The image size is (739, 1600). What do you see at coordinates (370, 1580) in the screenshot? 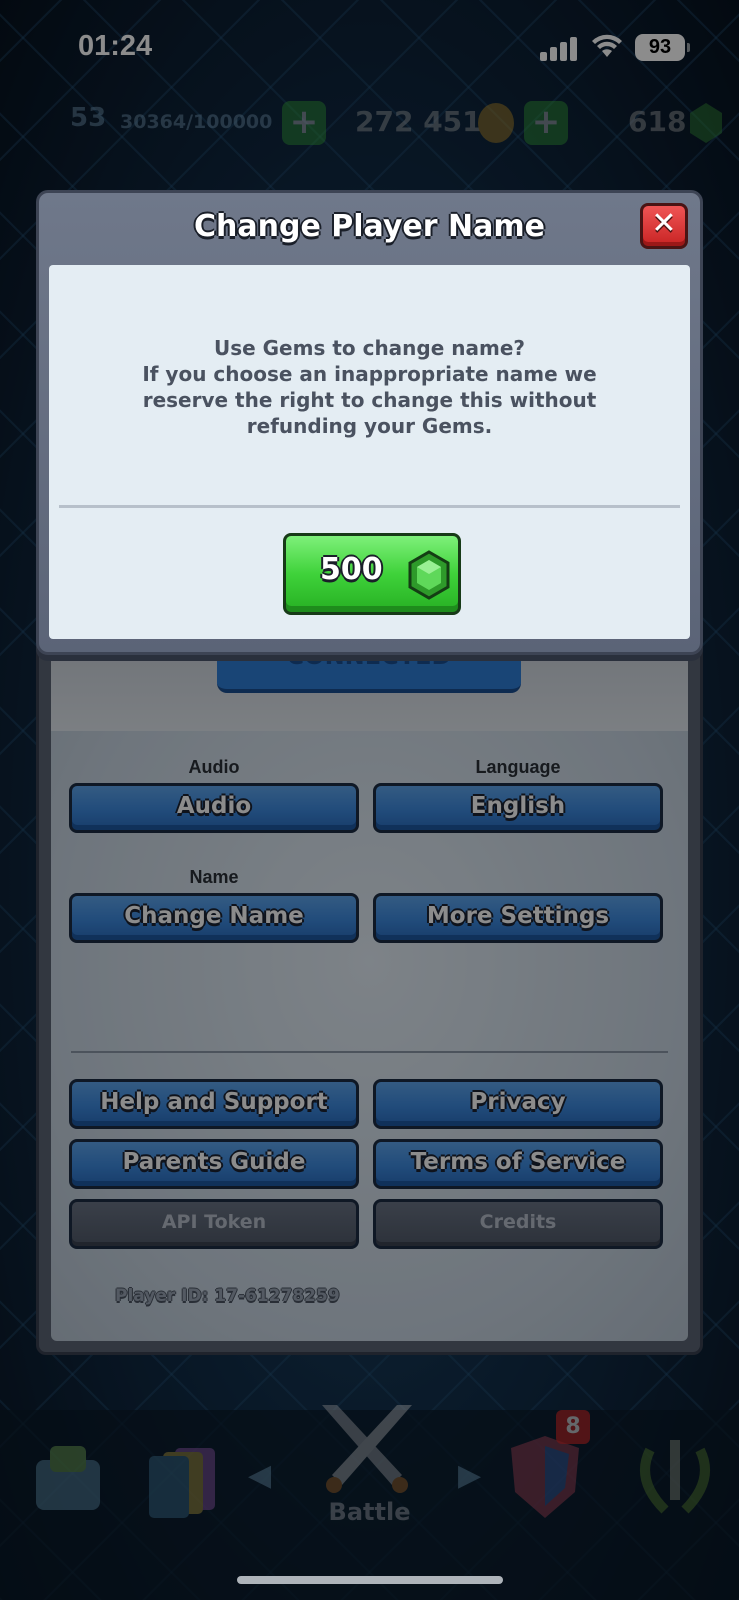
I see `home-indicator` at bounding box center [370, 1580].